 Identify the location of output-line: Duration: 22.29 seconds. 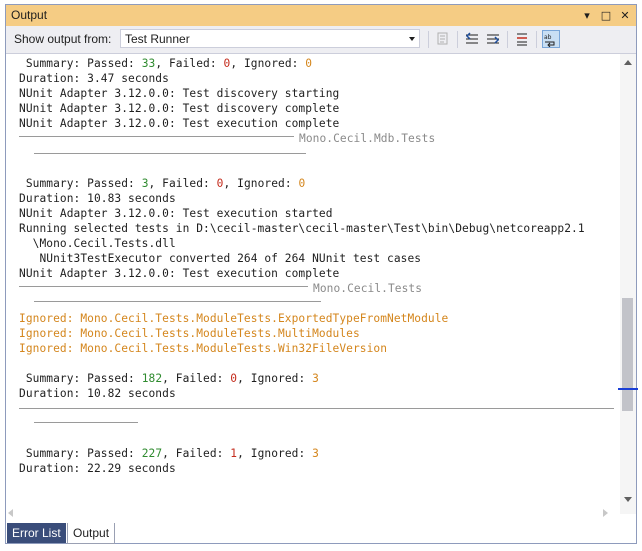
(97, 468).